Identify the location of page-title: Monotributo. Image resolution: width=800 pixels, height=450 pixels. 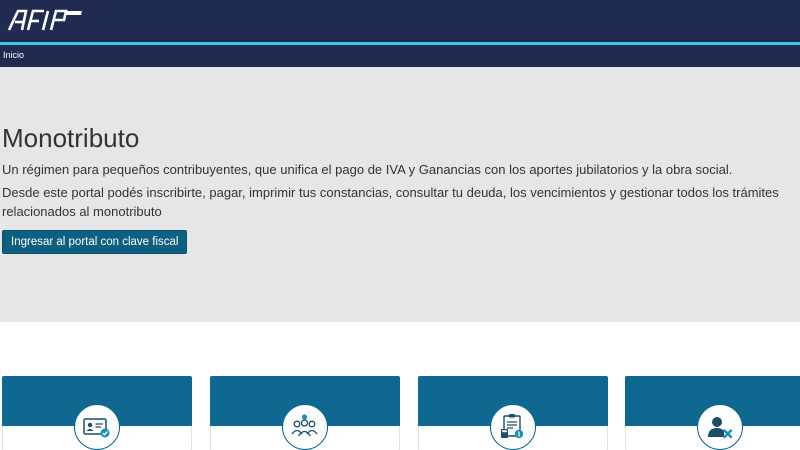
(71, 138).